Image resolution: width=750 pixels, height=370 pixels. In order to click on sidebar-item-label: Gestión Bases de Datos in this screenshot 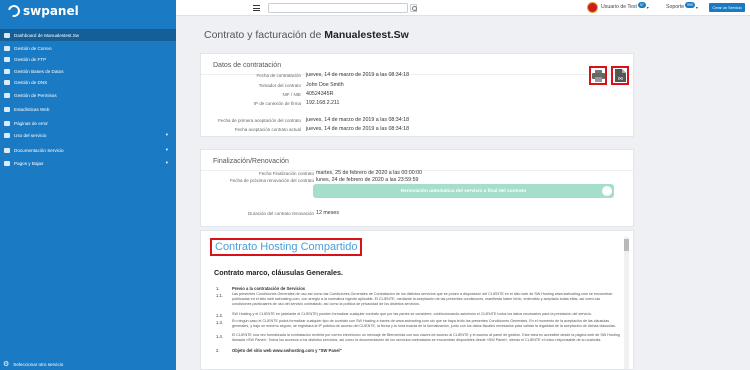, I will do `click(39, 71)`.